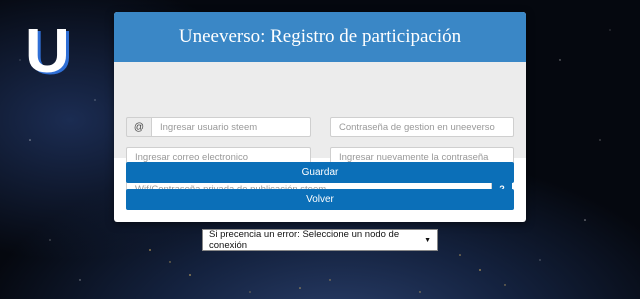 The height and width of the screenshot is (299, 640). I want to click on at-sign-addon: @, so click(139, 127).